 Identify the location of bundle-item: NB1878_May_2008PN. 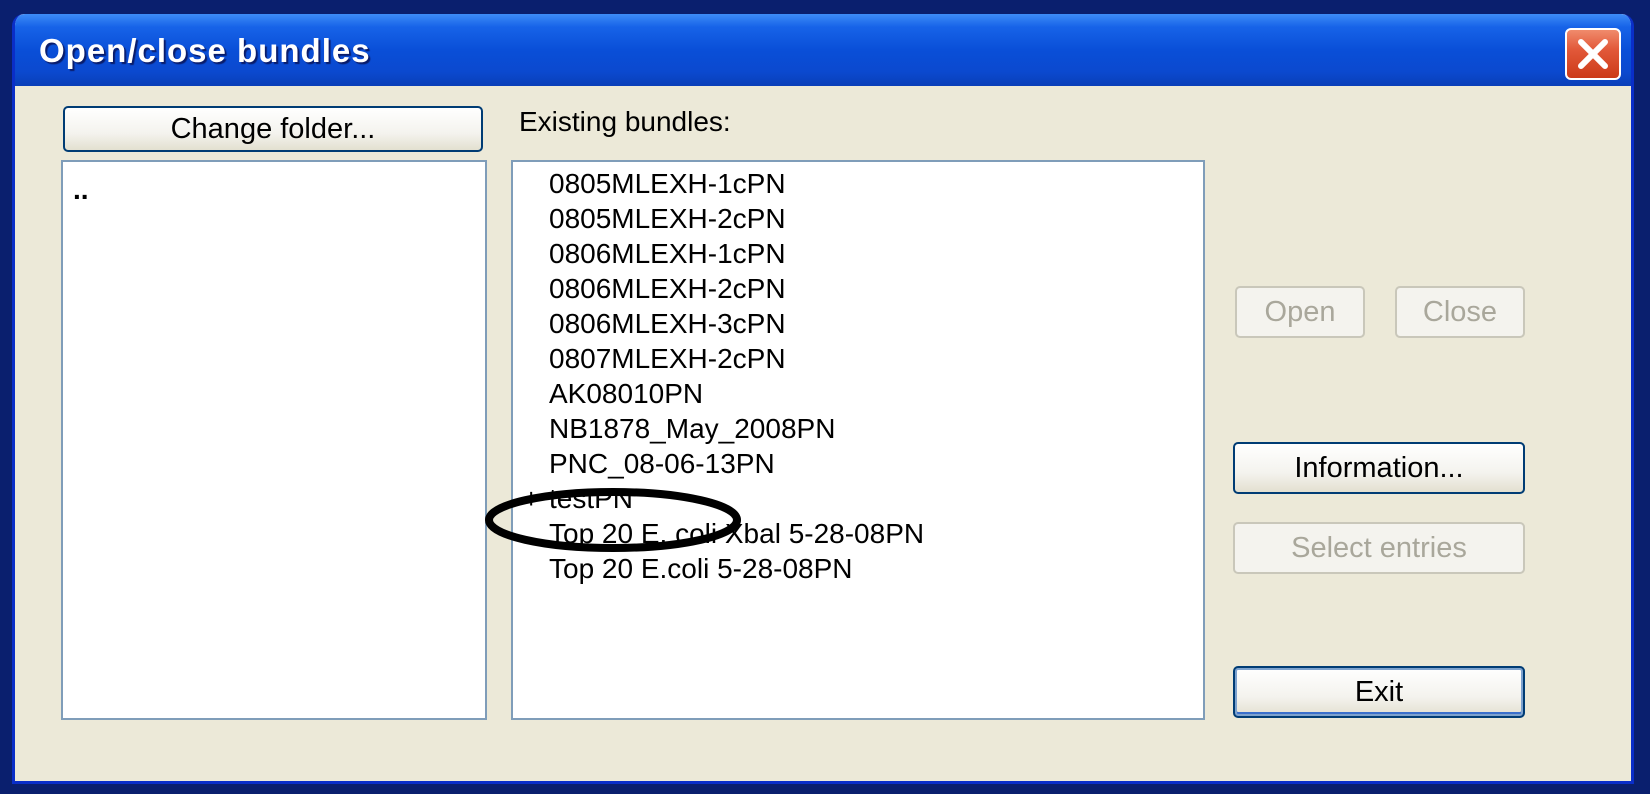
(692, 428).